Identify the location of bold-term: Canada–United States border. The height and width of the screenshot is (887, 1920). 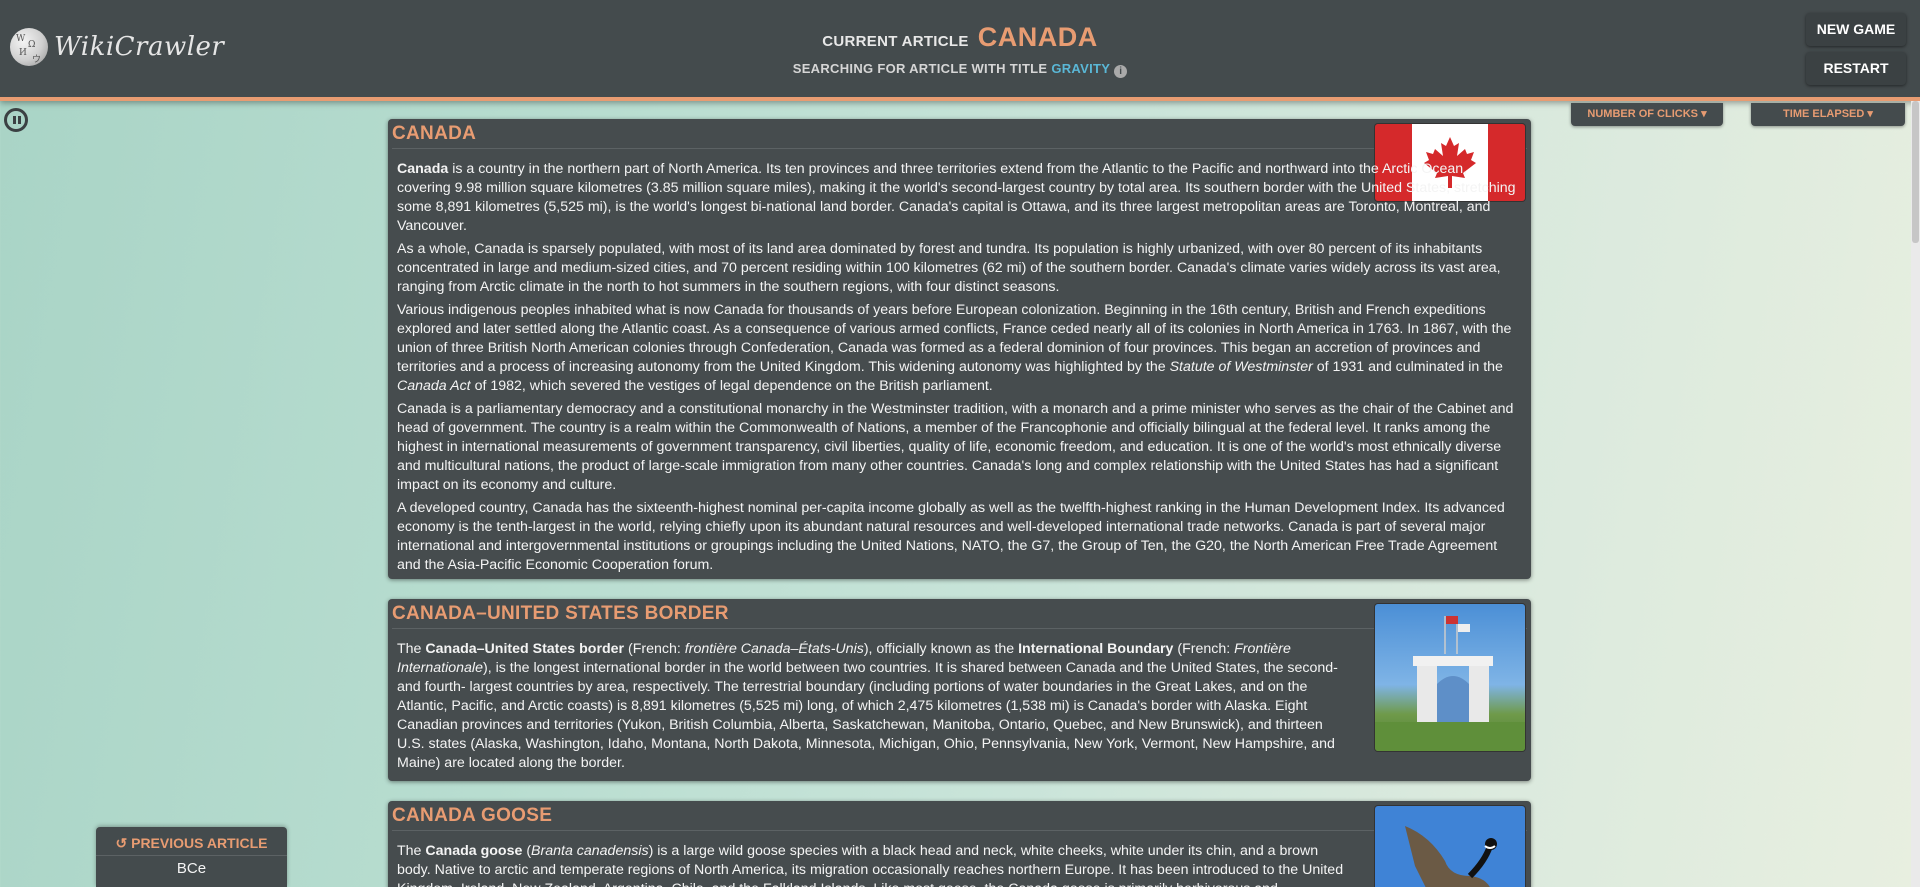
(525, 649).